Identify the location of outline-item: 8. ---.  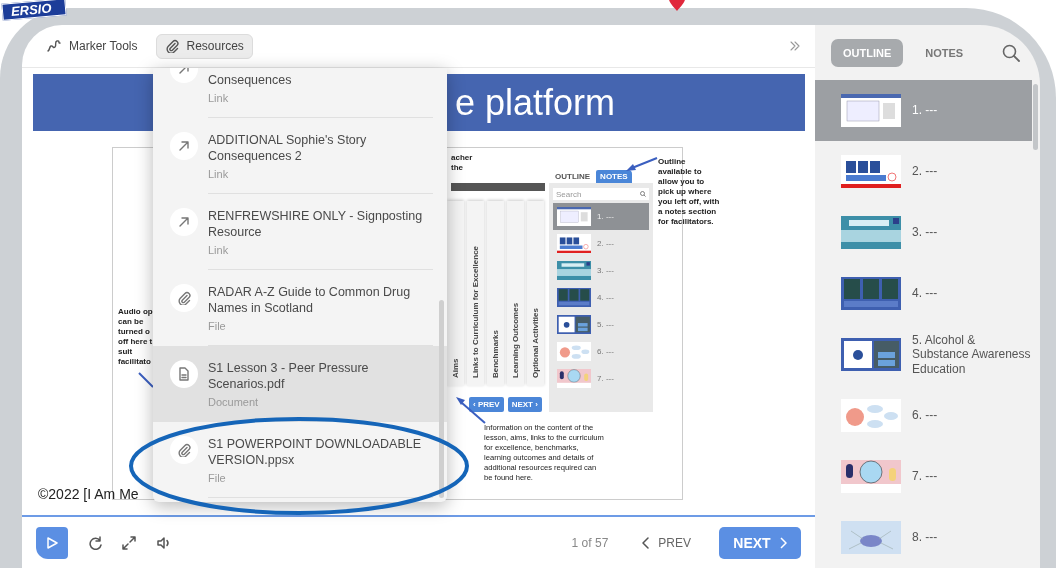
(923, 537).